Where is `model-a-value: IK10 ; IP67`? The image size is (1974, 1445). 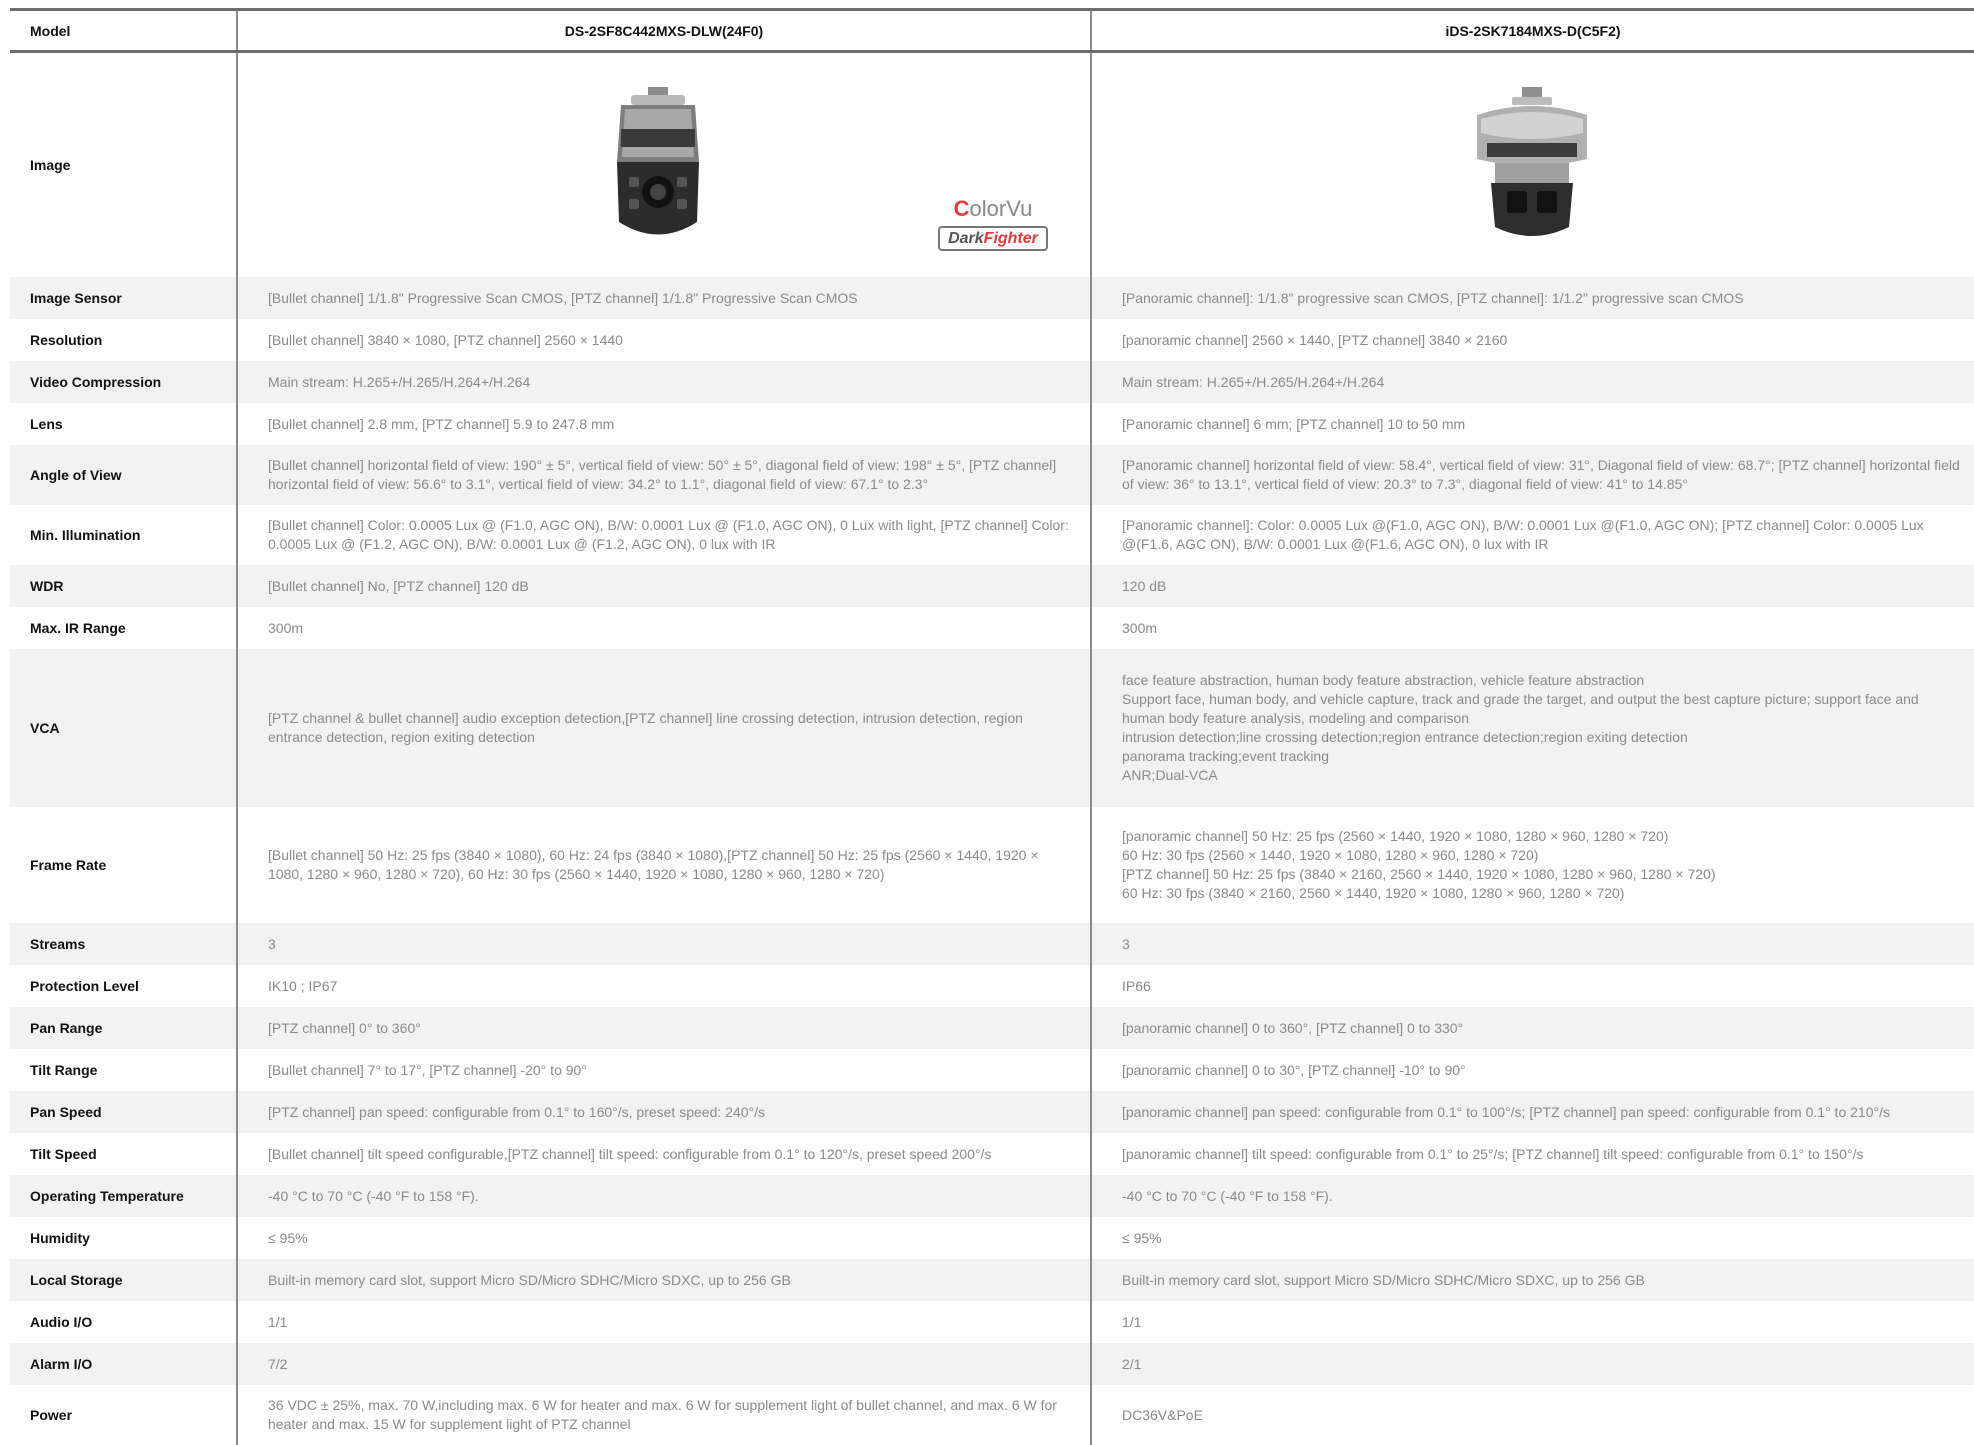
model-a-value: IK10 ; IP67 is located at coordinates (663, 986).